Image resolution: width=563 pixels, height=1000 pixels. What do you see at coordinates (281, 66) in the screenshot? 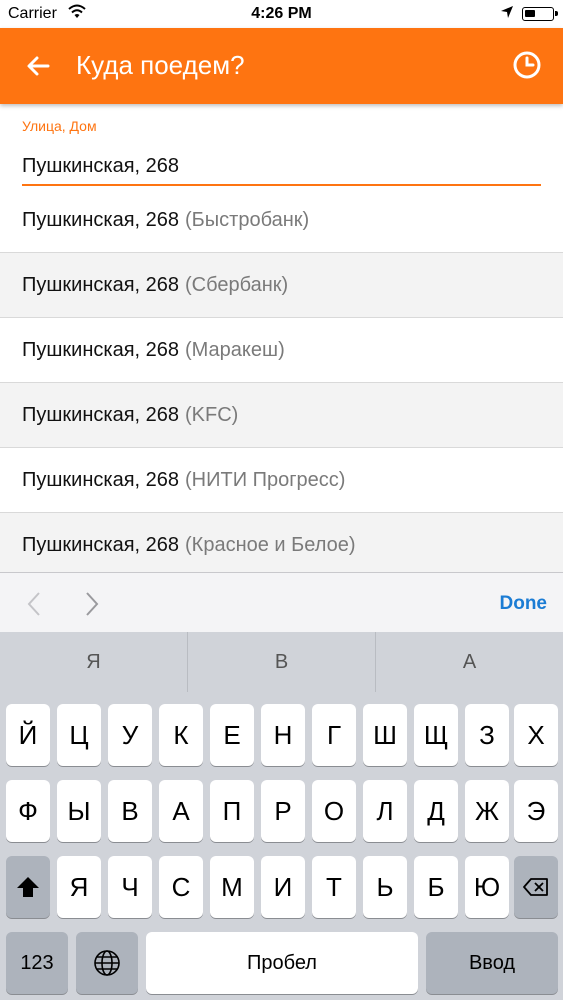
I see `app-bar: Куда поедем?` at bounding box center [281, 66].